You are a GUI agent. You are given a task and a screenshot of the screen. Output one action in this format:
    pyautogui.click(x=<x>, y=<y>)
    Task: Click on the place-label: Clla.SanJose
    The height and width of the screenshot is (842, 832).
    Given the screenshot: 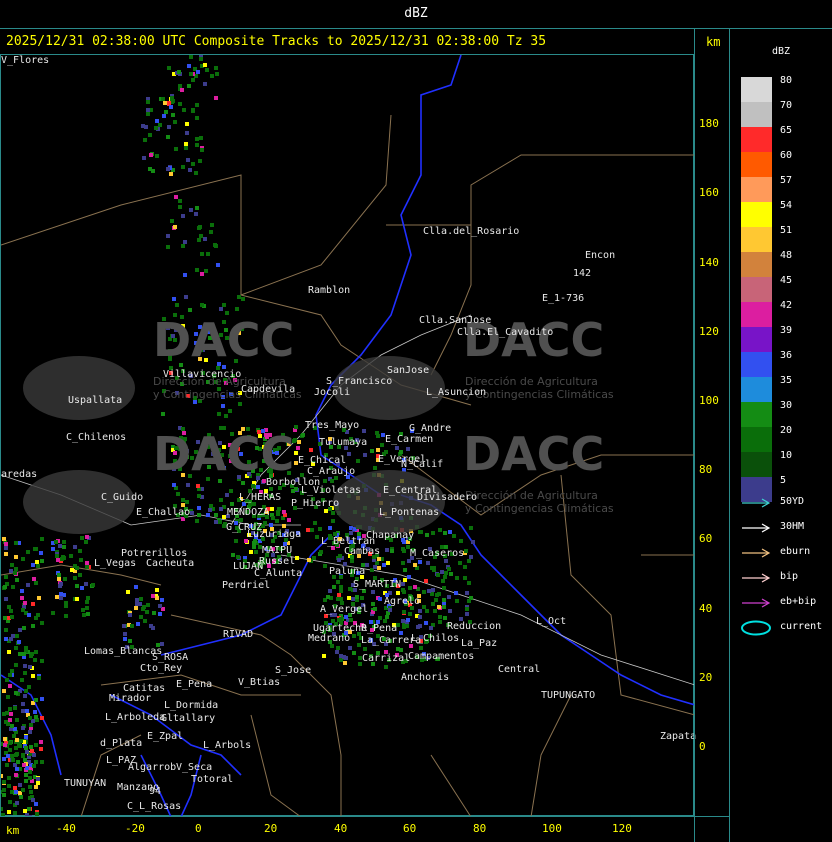 What is the action you would take?
    pyautogui.click(x=455, y=320)
    